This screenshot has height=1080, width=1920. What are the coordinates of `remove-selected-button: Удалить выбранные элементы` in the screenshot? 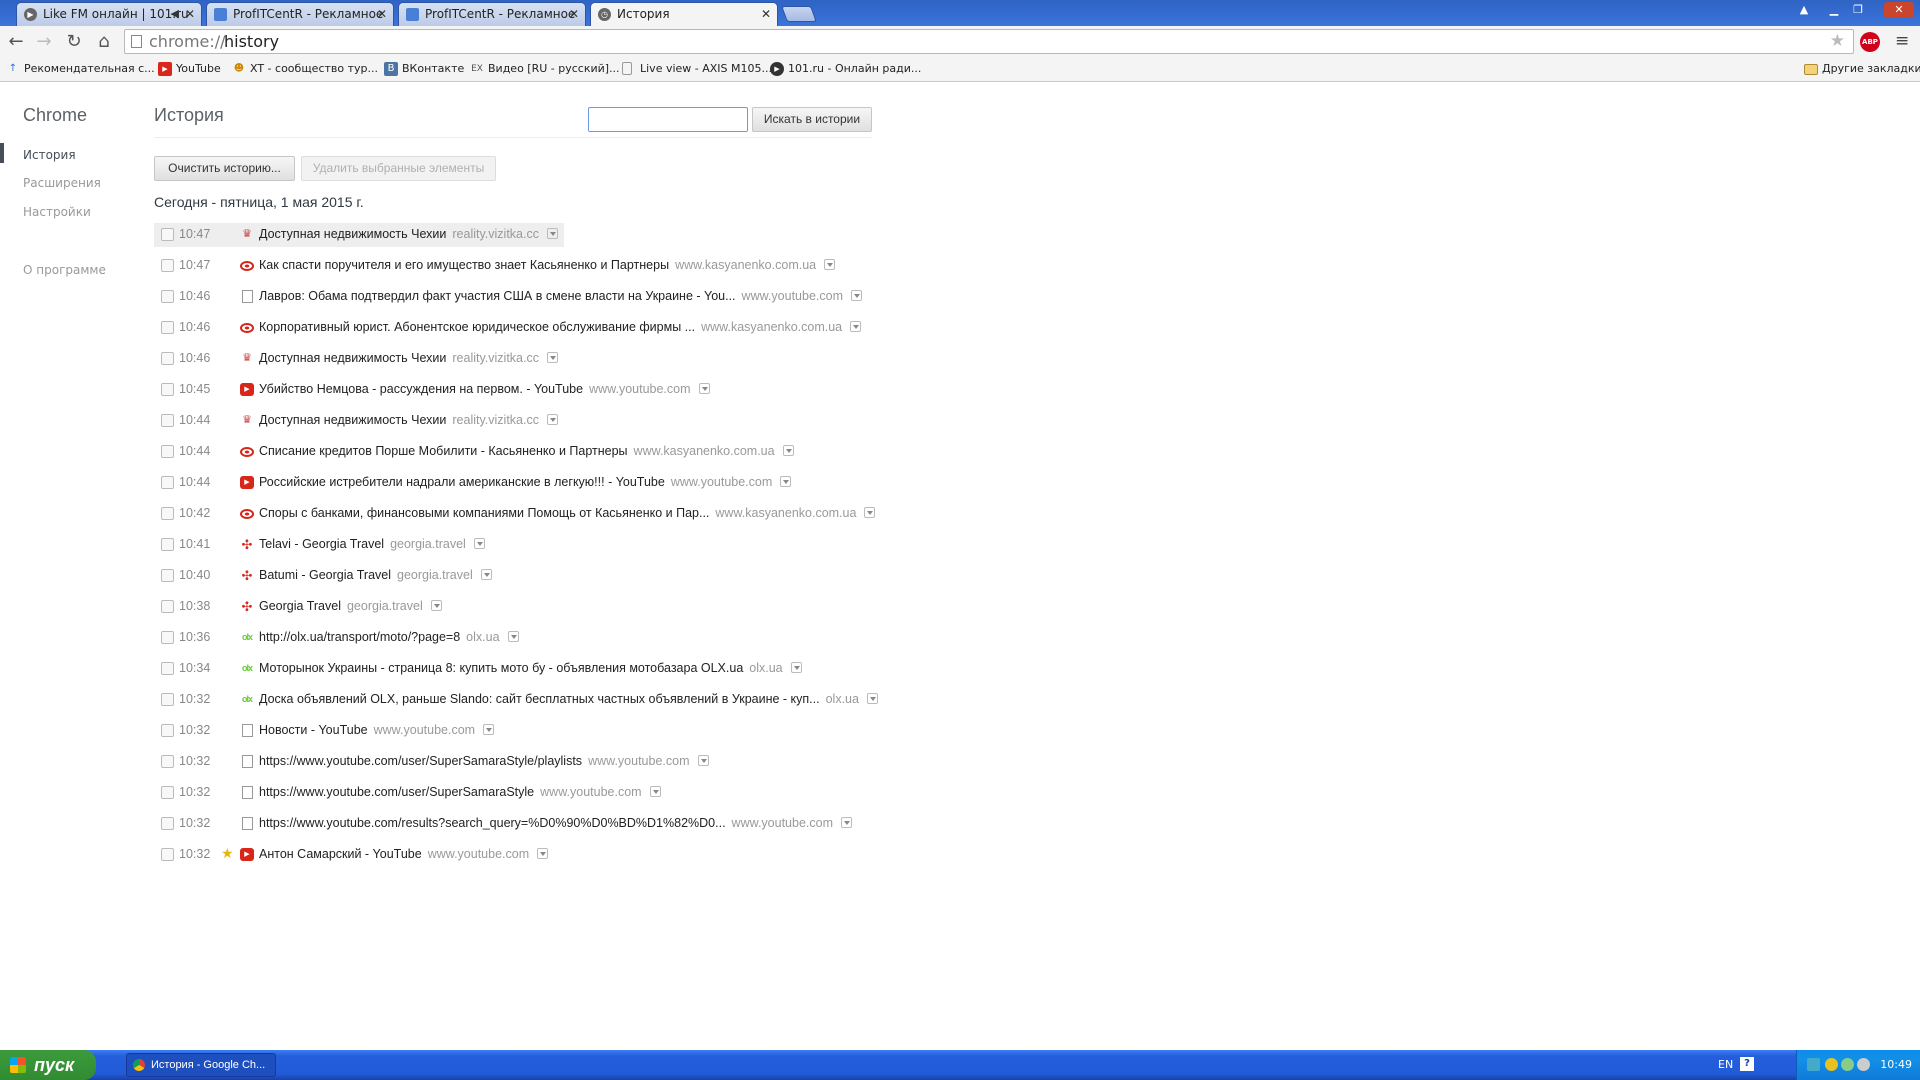 It's located at (398, 168).